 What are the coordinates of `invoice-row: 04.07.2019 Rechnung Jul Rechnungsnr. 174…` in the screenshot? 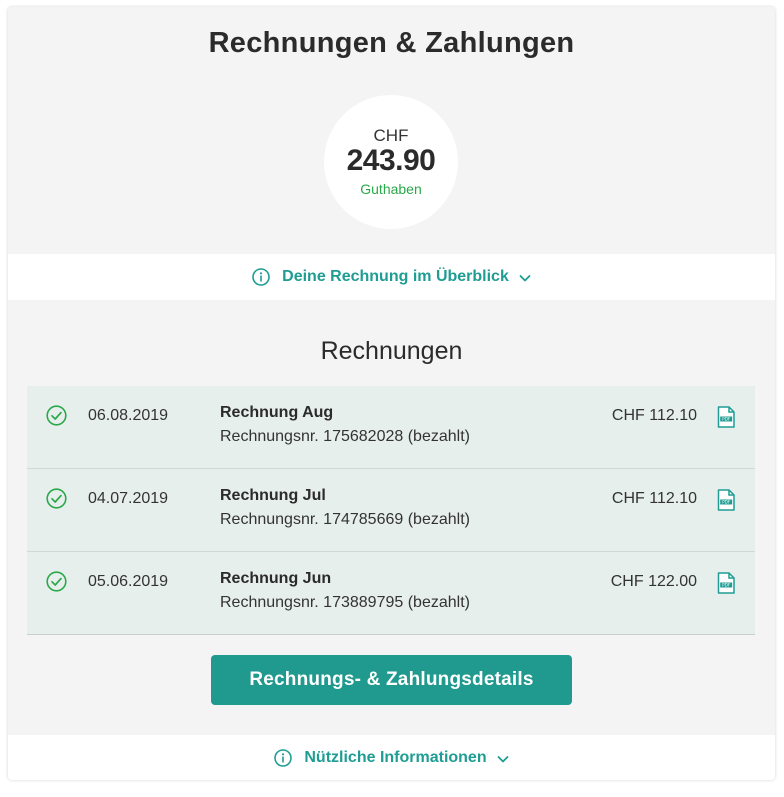 It's located at (391, 509).